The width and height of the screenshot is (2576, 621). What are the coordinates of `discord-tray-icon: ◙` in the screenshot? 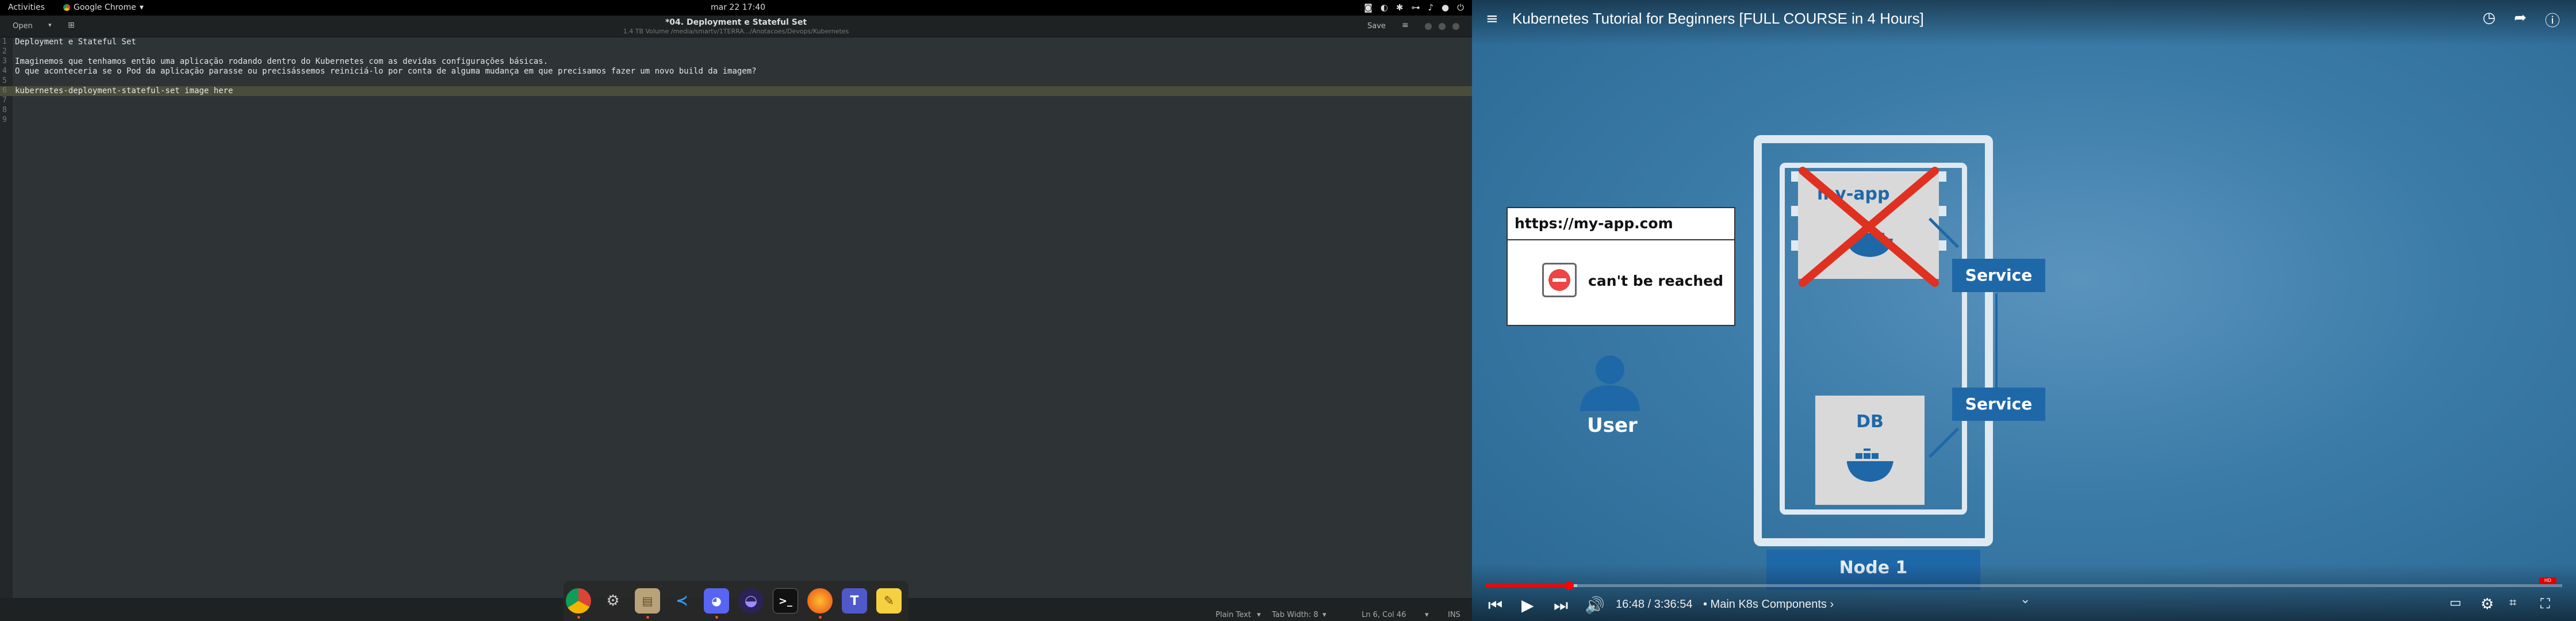 It's located at (1368, 7).